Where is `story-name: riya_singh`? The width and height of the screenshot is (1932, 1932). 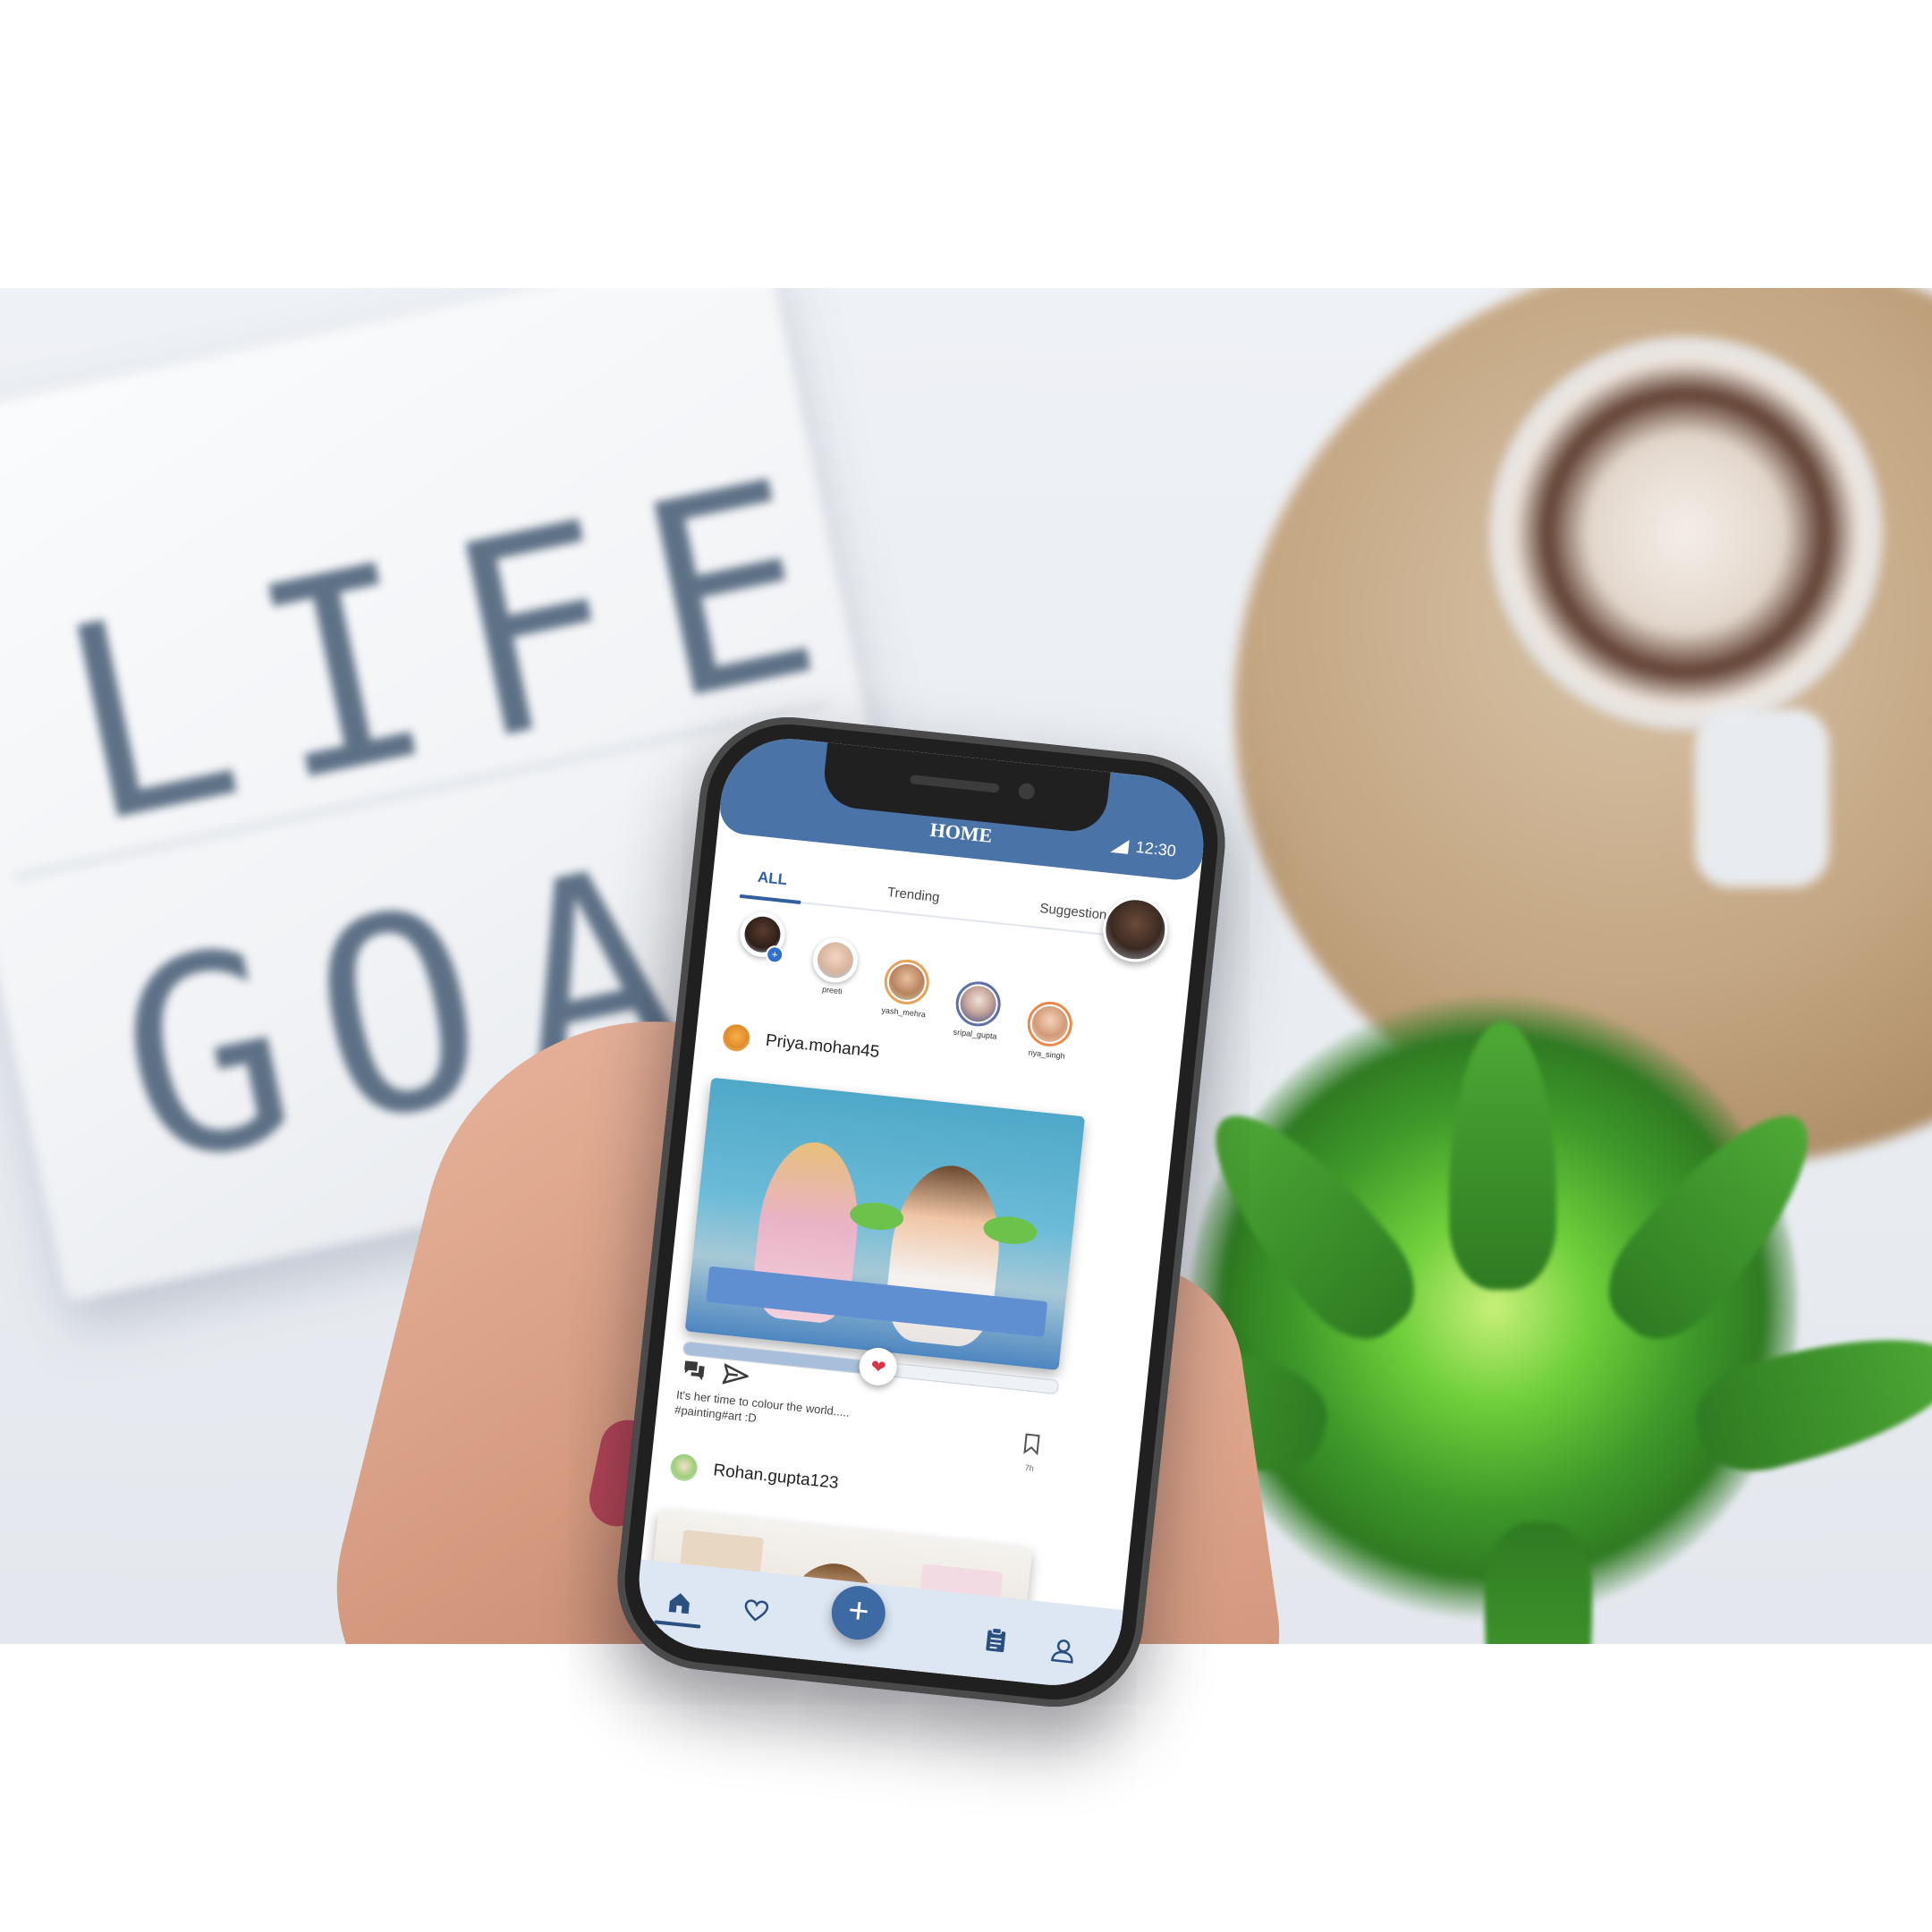 story-name: riya_singh is located at coordinates (1047, 1054).